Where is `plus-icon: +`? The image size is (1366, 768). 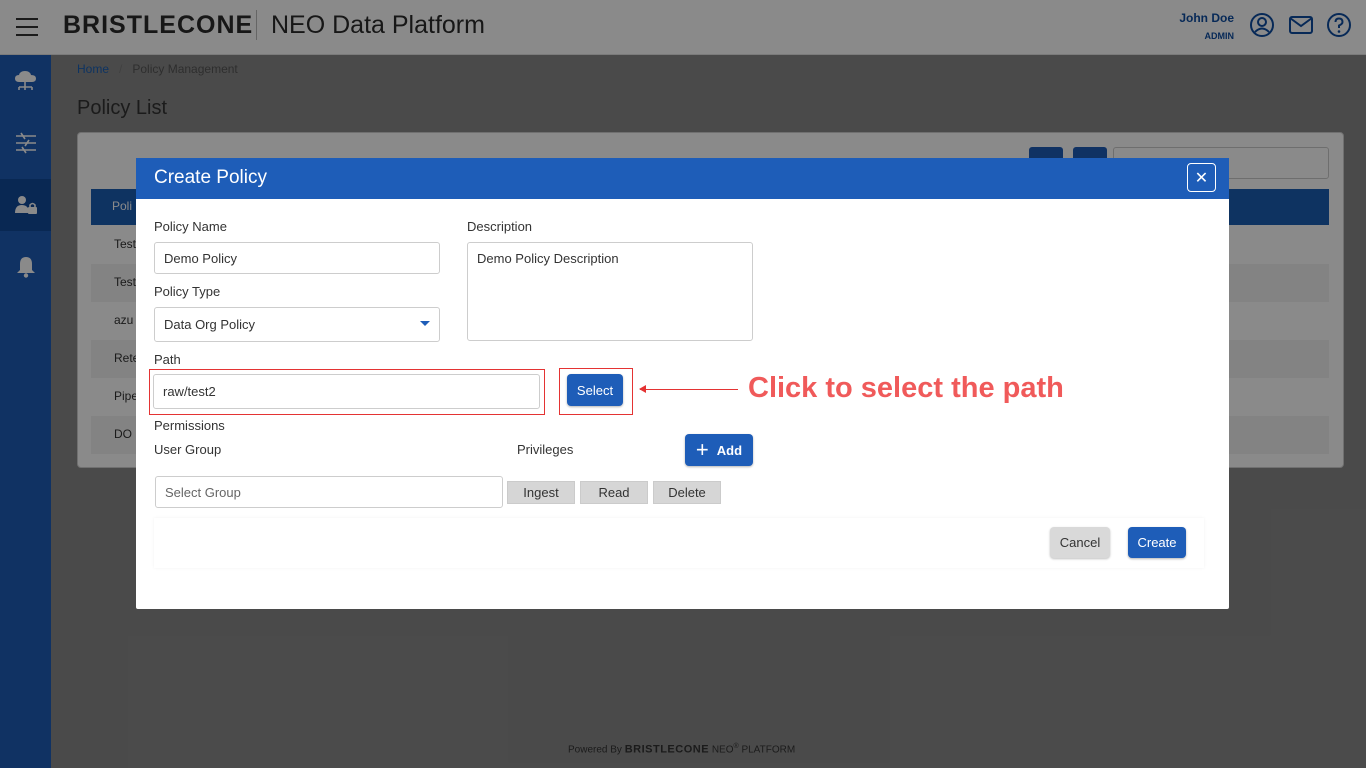 plus-icon: + is located at coordinates (702, 449).